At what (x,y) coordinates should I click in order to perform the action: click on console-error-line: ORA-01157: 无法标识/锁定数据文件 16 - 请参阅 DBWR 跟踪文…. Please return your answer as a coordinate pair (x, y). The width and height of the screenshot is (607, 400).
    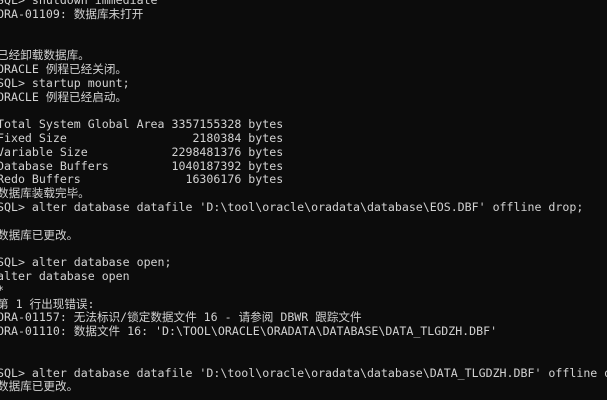
    Looking at the image, I should click on (181, 317).